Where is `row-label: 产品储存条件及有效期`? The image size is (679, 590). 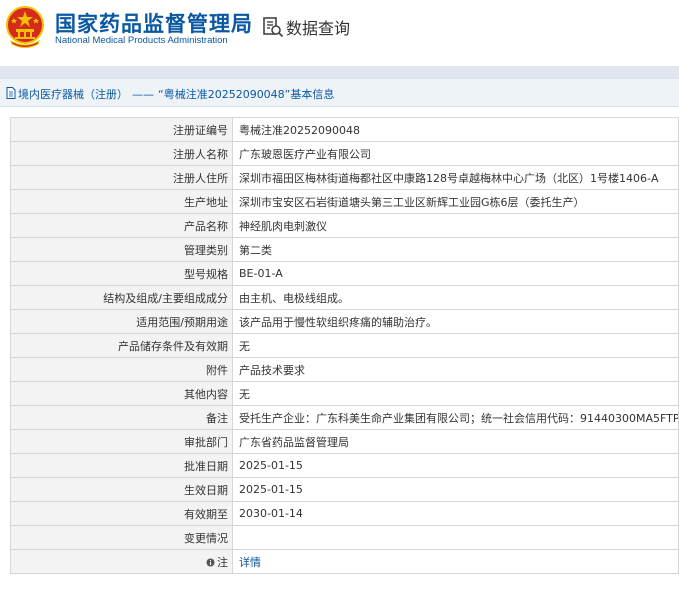 row-label: 产品储存条件及有效期 is located at coordinates (121, 345).